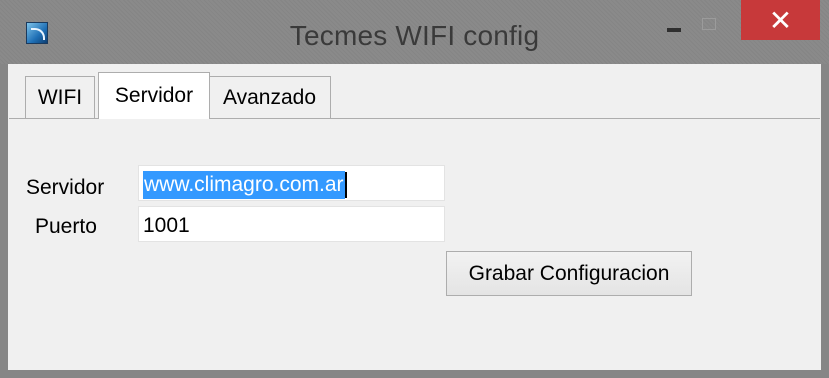  I want to click on minimize-button, so click(674, 30).